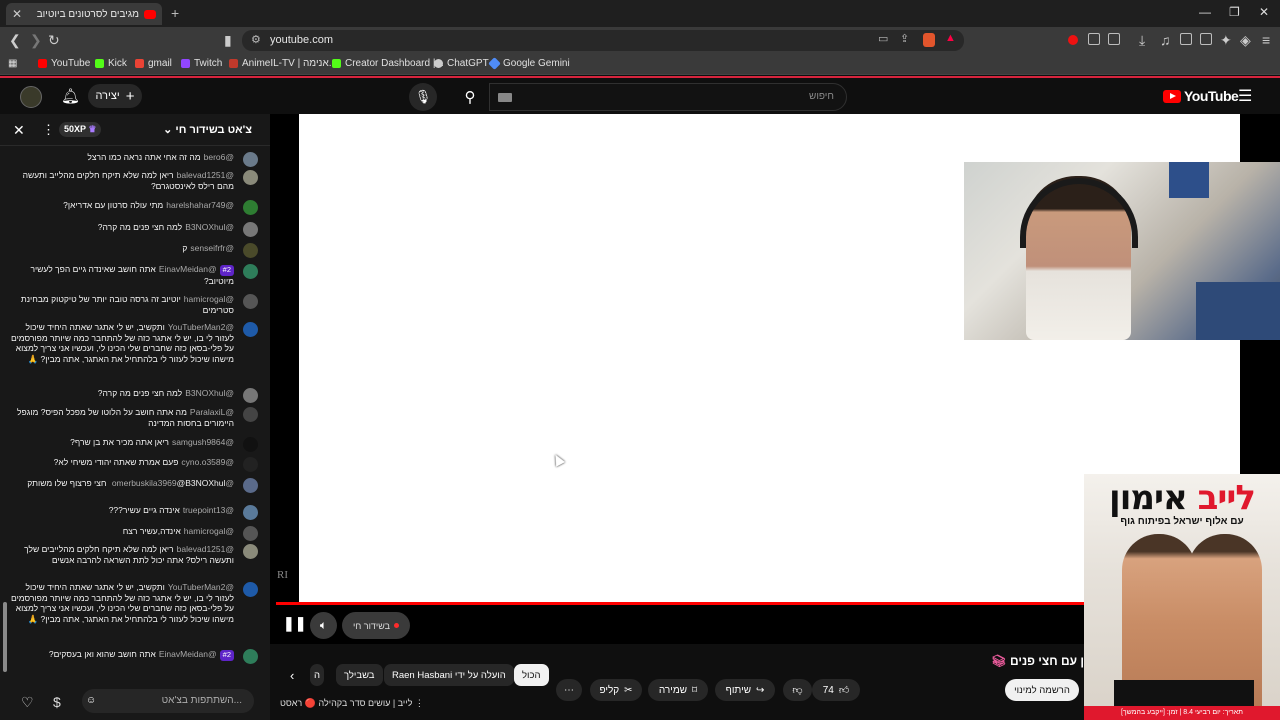 Image resolution: width=1280 pixels, height=720 pixels. What do you see at coordinates (836, 690) in the screenshot?
I see `like-button: 👍︎ 74` at bounding box center [836, 690].